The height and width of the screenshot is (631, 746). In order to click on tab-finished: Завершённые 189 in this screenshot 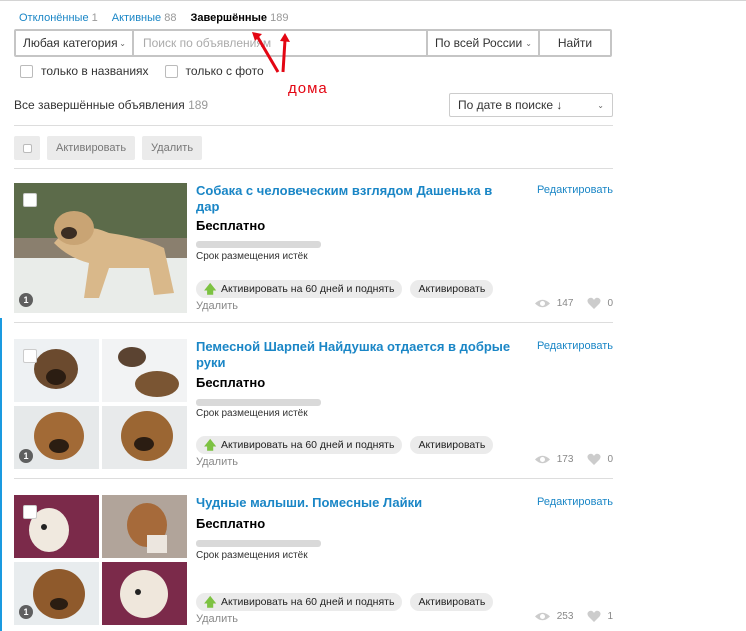, I will do `click(239, 18)`.